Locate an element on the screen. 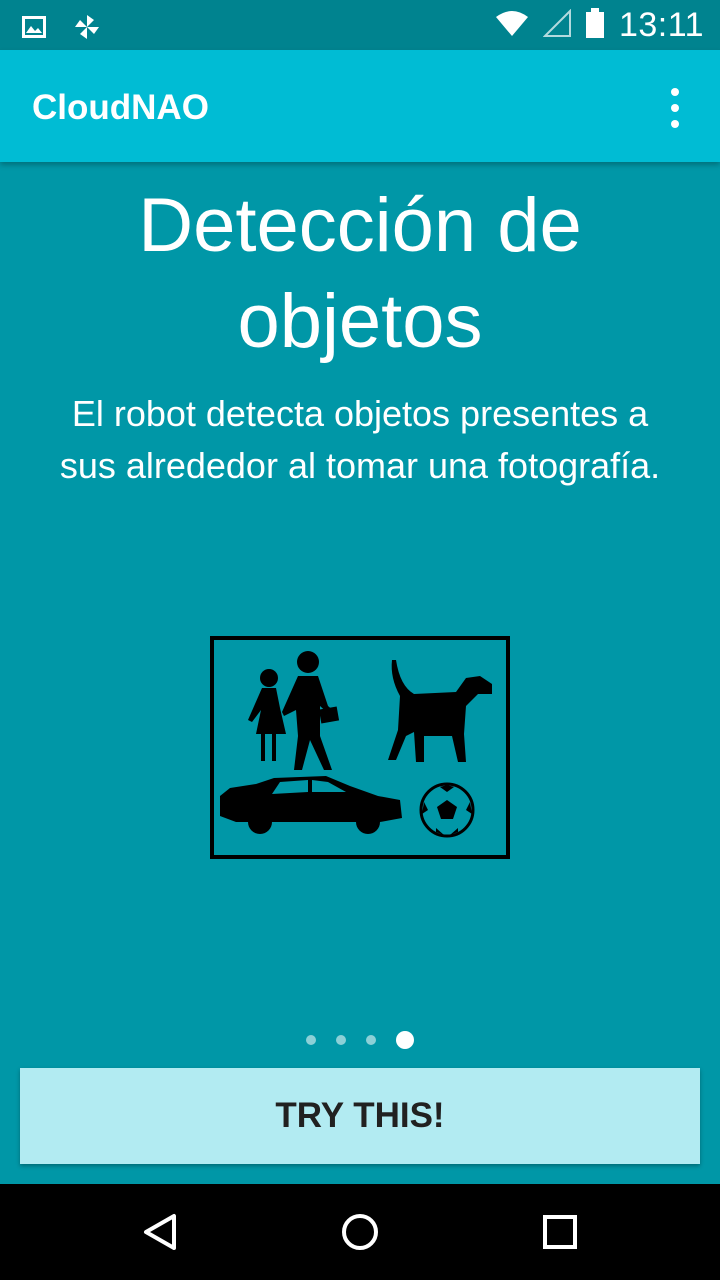 This screenshot has height=1280, width=720. car-icon is located at coordinates (311, 805).